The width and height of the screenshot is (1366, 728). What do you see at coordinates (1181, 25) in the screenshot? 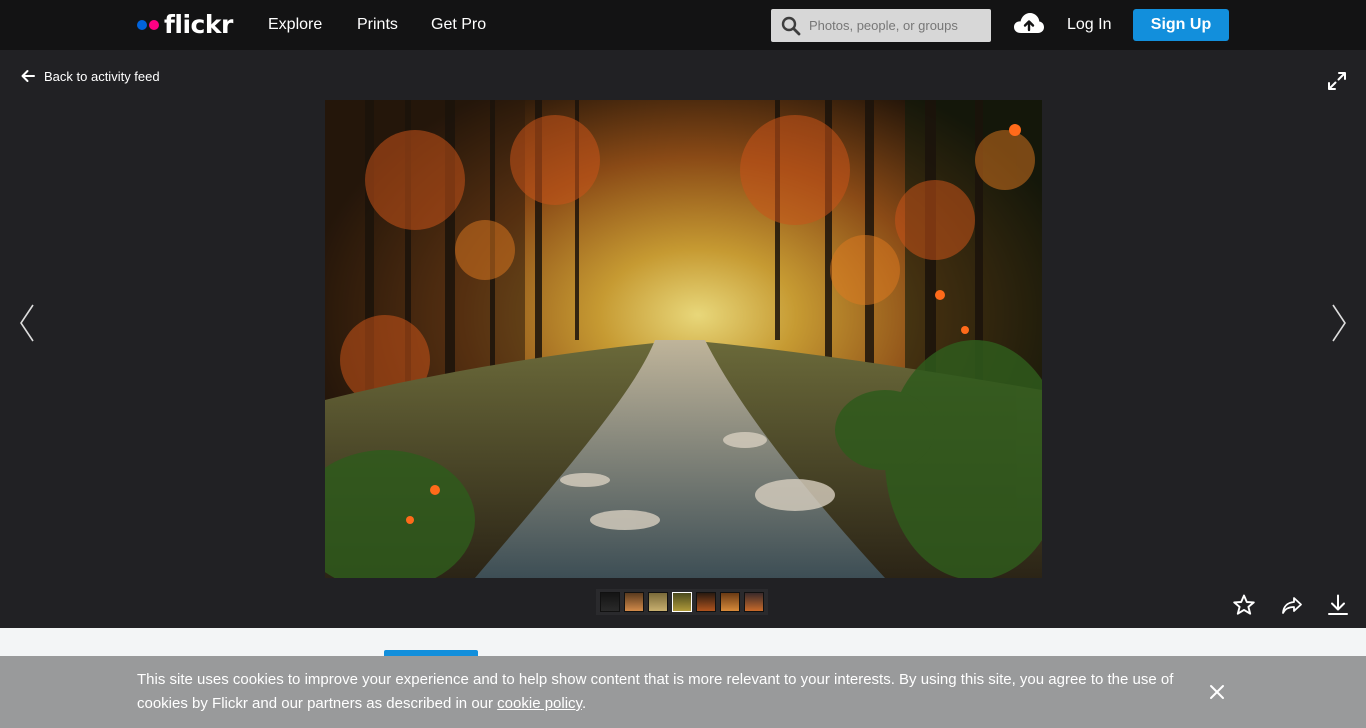
I see `signup-button: Sign Up` at bounding box center [1181, 25].